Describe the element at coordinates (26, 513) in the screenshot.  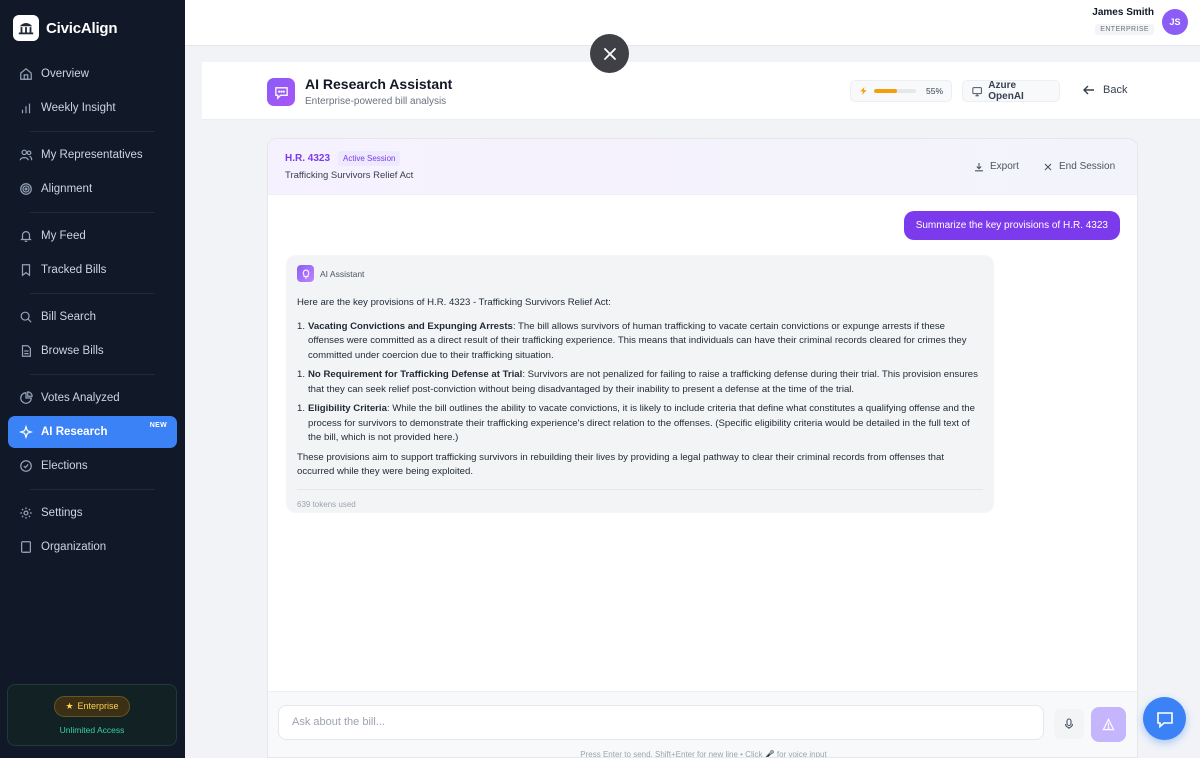
I see `gear-icon` at that location.